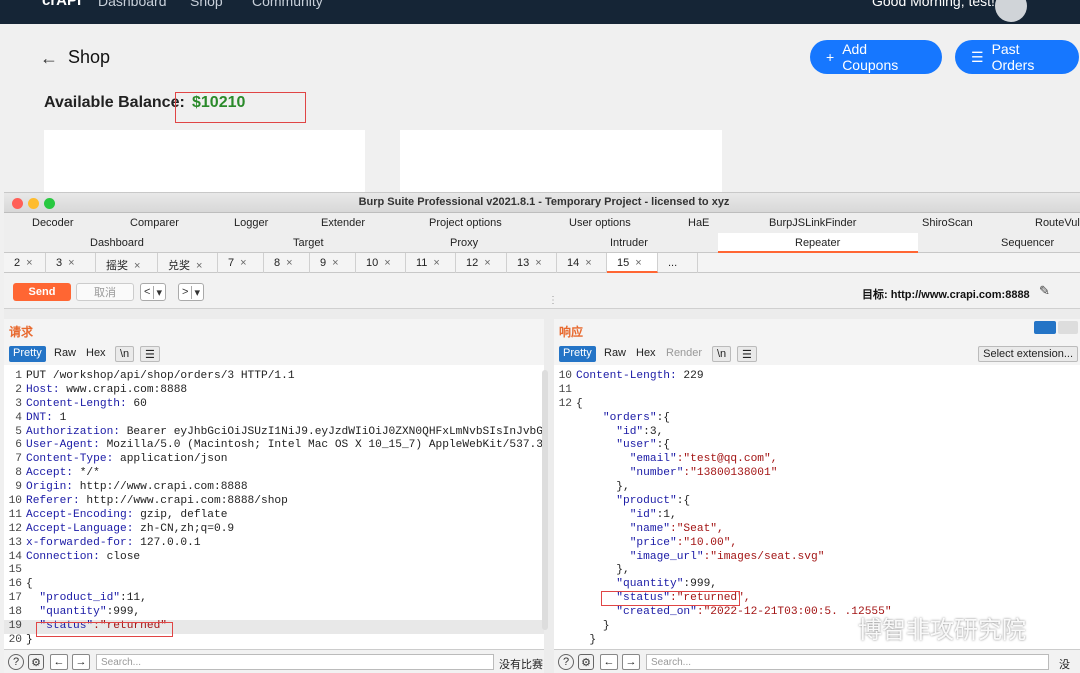 This screenshot has width=1080, height=673. Describe the element at coordinates (1057, 223) in the screenshot. I see `tab-routevuls: RouteVulS` at that location.